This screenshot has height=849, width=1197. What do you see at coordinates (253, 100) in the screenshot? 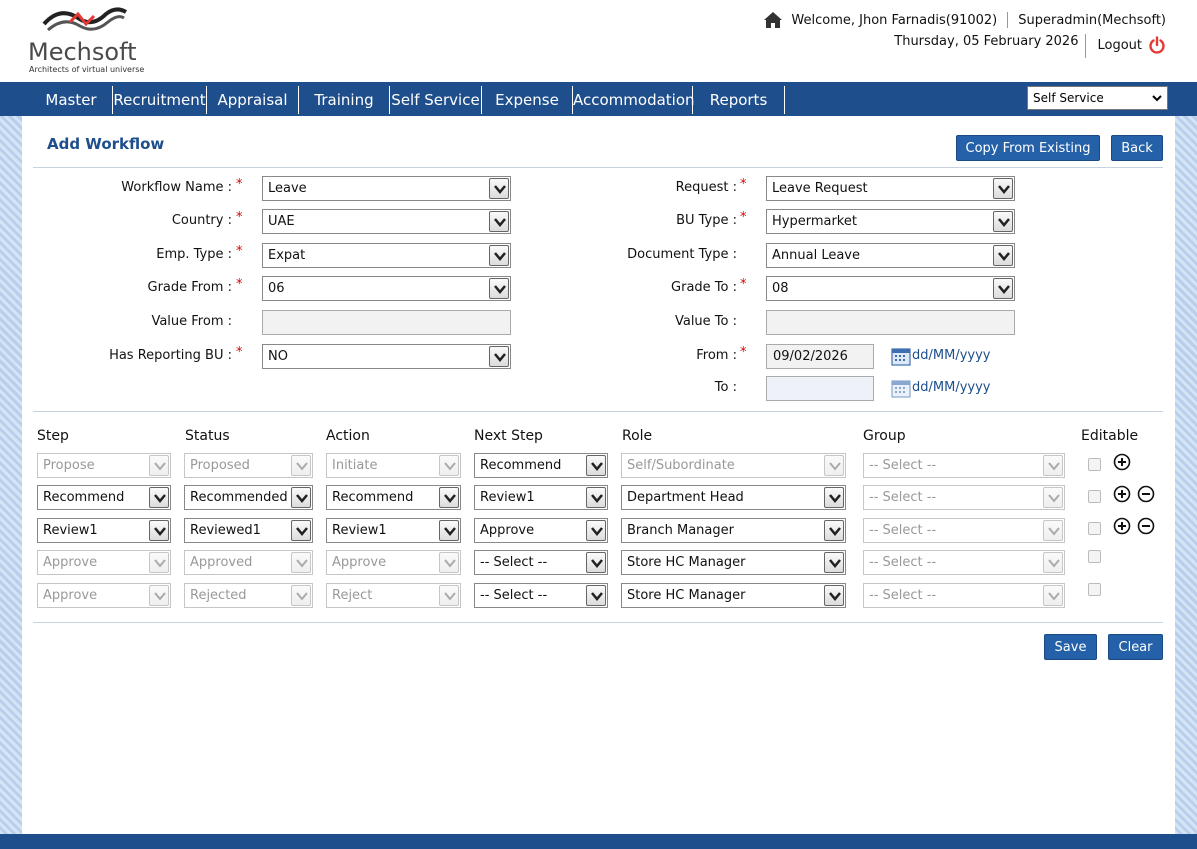
I see `menu-item-appraisal: Appraisal` at bounding box center [253, 100].